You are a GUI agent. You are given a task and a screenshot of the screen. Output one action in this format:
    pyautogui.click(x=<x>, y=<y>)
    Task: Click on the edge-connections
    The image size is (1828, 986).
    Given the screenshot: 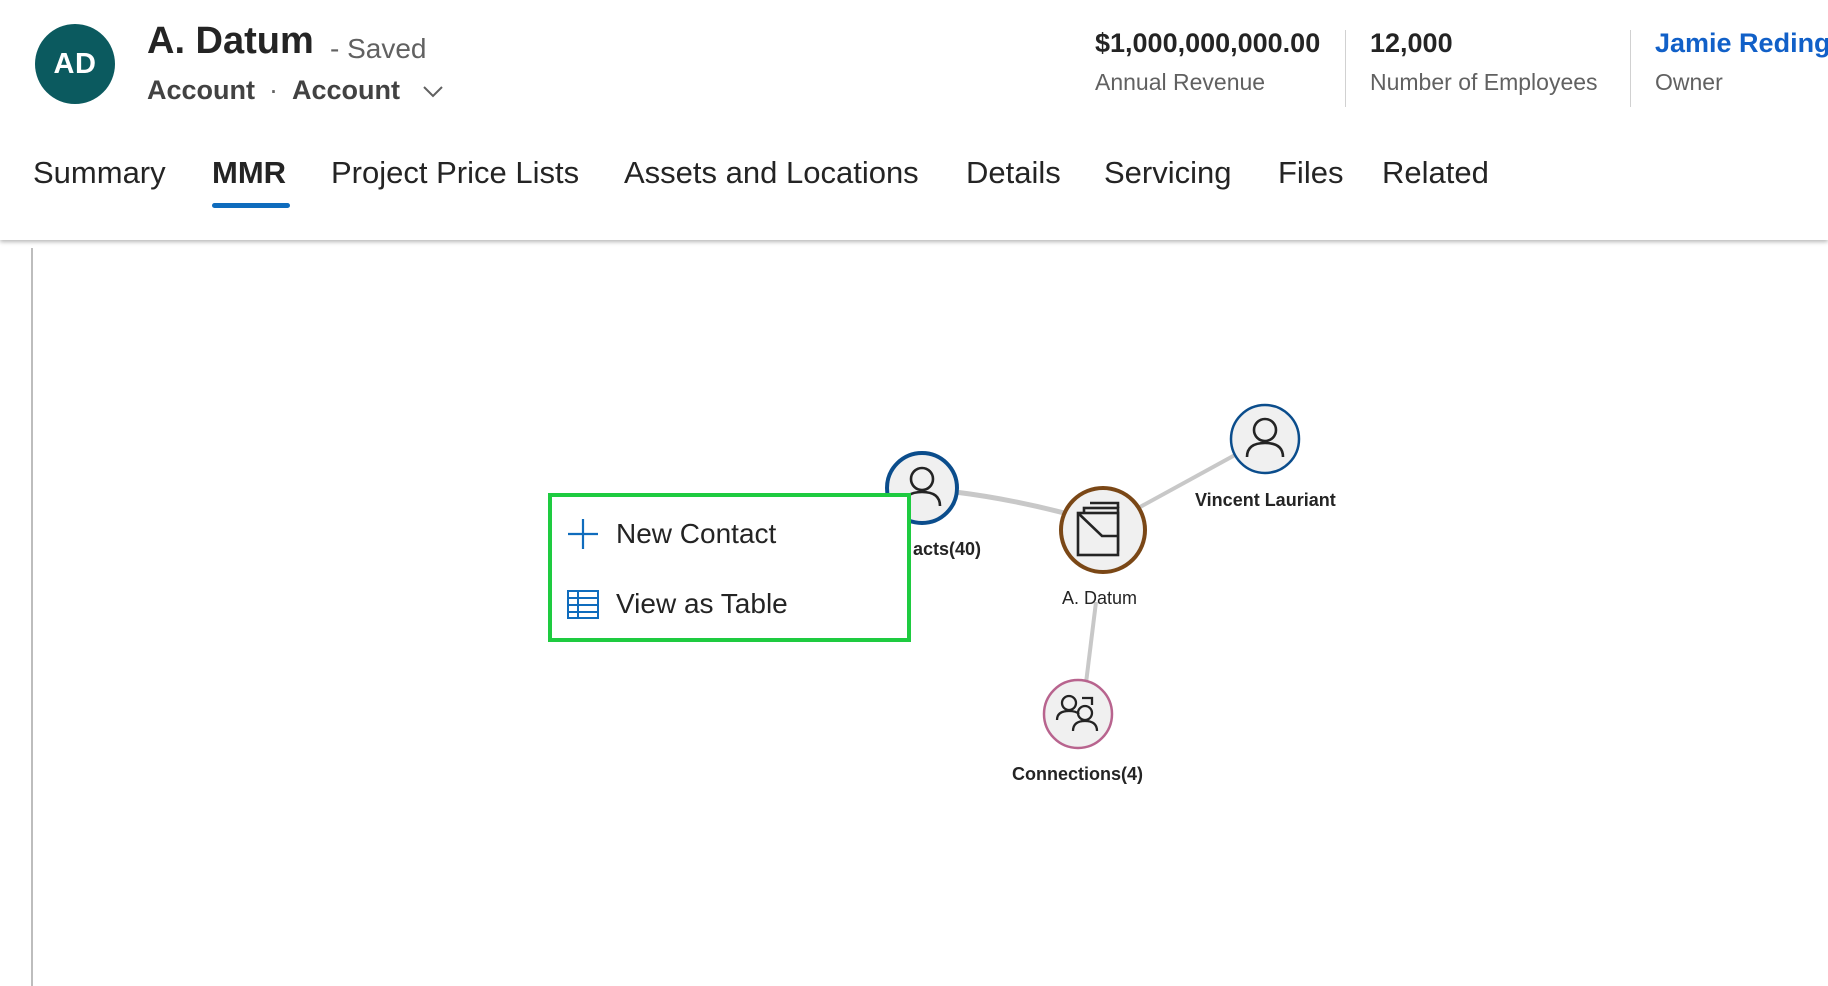 What is the action you would take?
    pyautogui.click(x=1091, y=642)
    